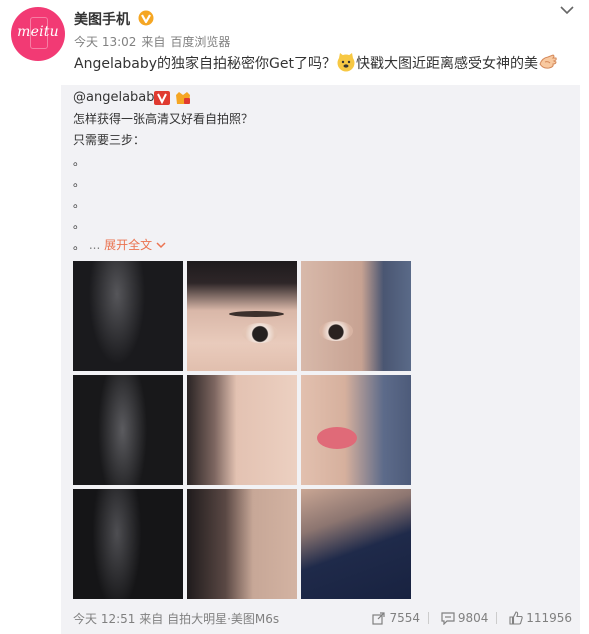 The image size is (589, 634). I want to click on avatar: meitu, so click(38, 34).